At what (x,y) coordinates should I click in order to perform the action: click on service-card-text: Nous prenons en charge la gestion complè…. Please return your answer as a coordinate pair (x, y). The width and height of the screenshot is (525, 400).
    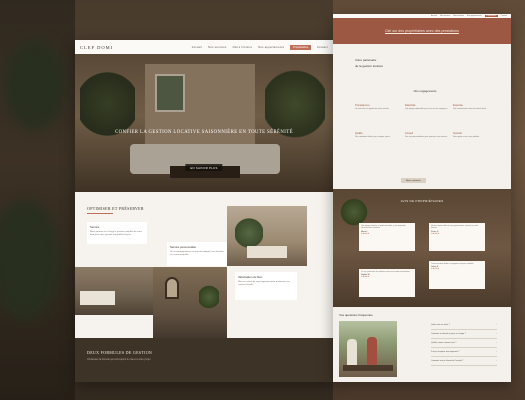
    Looking at the image, I should click on (116, 233).